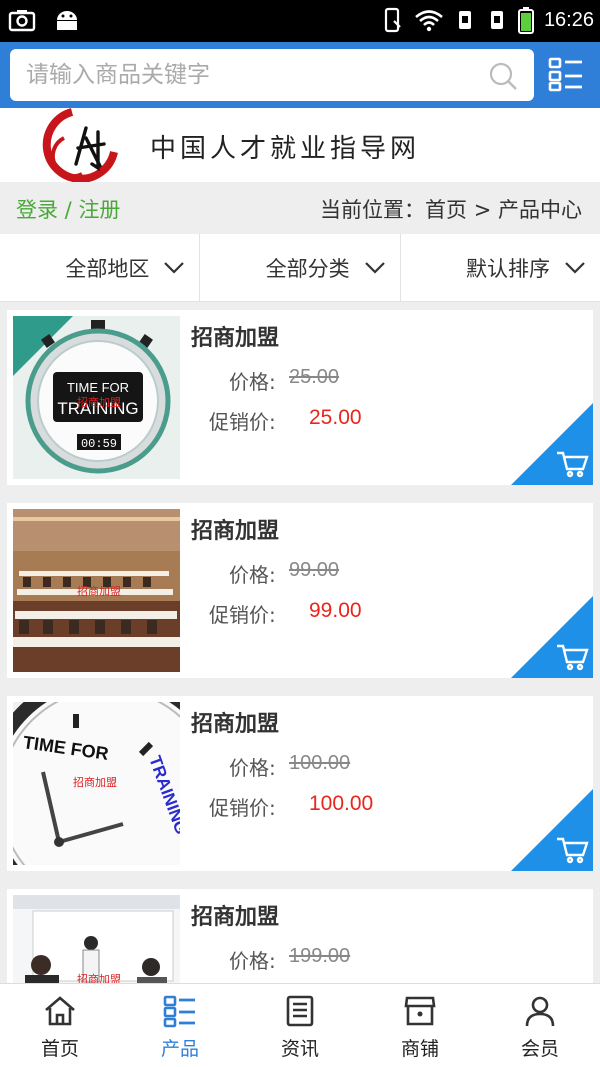 This screenshot has height=1067, width=600. Describe the element at coordinates (59, 1049) in the screenshot. I see `nav-home-label: 首页` at that location.